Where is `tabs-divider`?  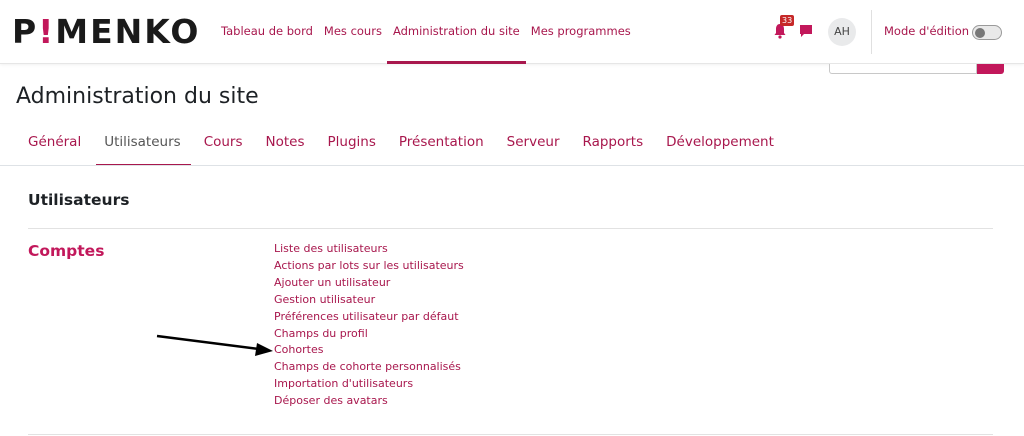
tabs-divider is located at coordinates (512, 165).